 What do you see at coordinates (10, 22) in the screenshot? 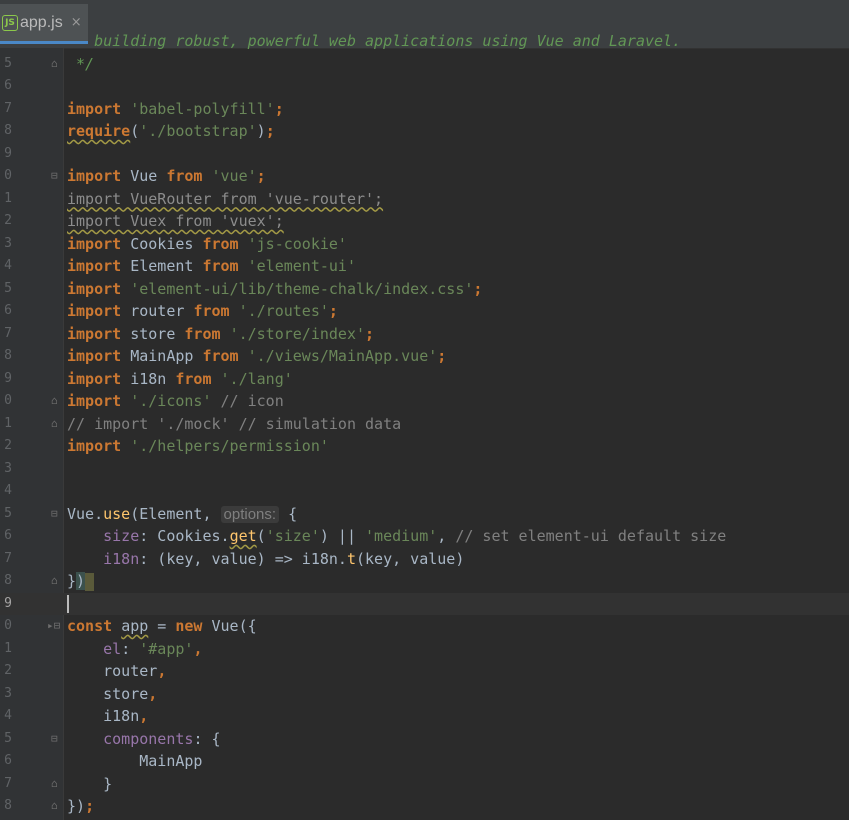
I see `nodejs-icon: JS` at bounding box center [10, 22].